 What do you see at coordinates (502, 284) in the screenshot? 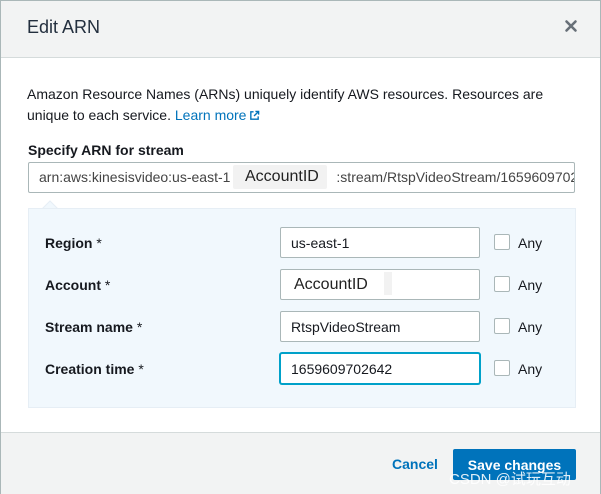
I see `account-any-checkbox` at bounding box center [502, 284].